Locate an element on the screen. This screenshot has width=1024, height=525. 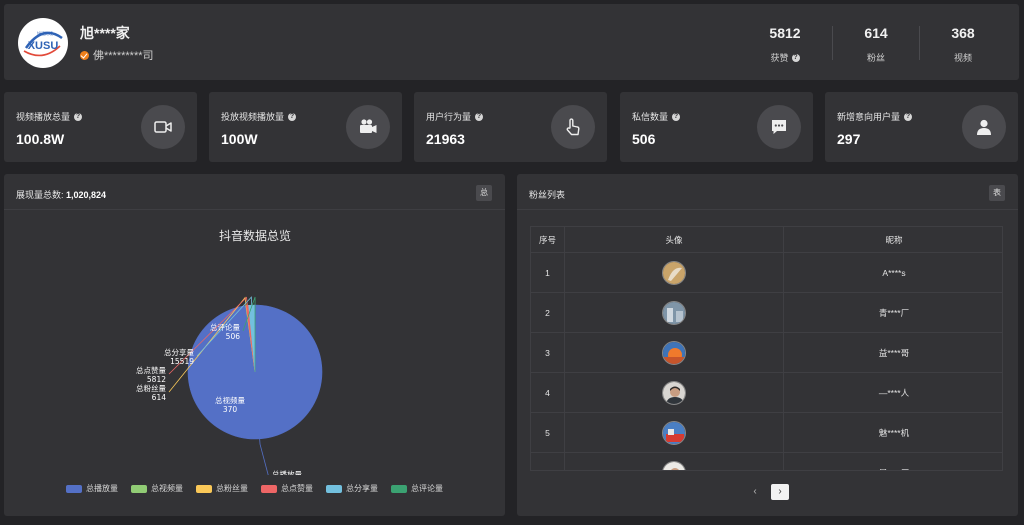
metric-title: 新增意向用户量 is located at coordinates (869, 117).